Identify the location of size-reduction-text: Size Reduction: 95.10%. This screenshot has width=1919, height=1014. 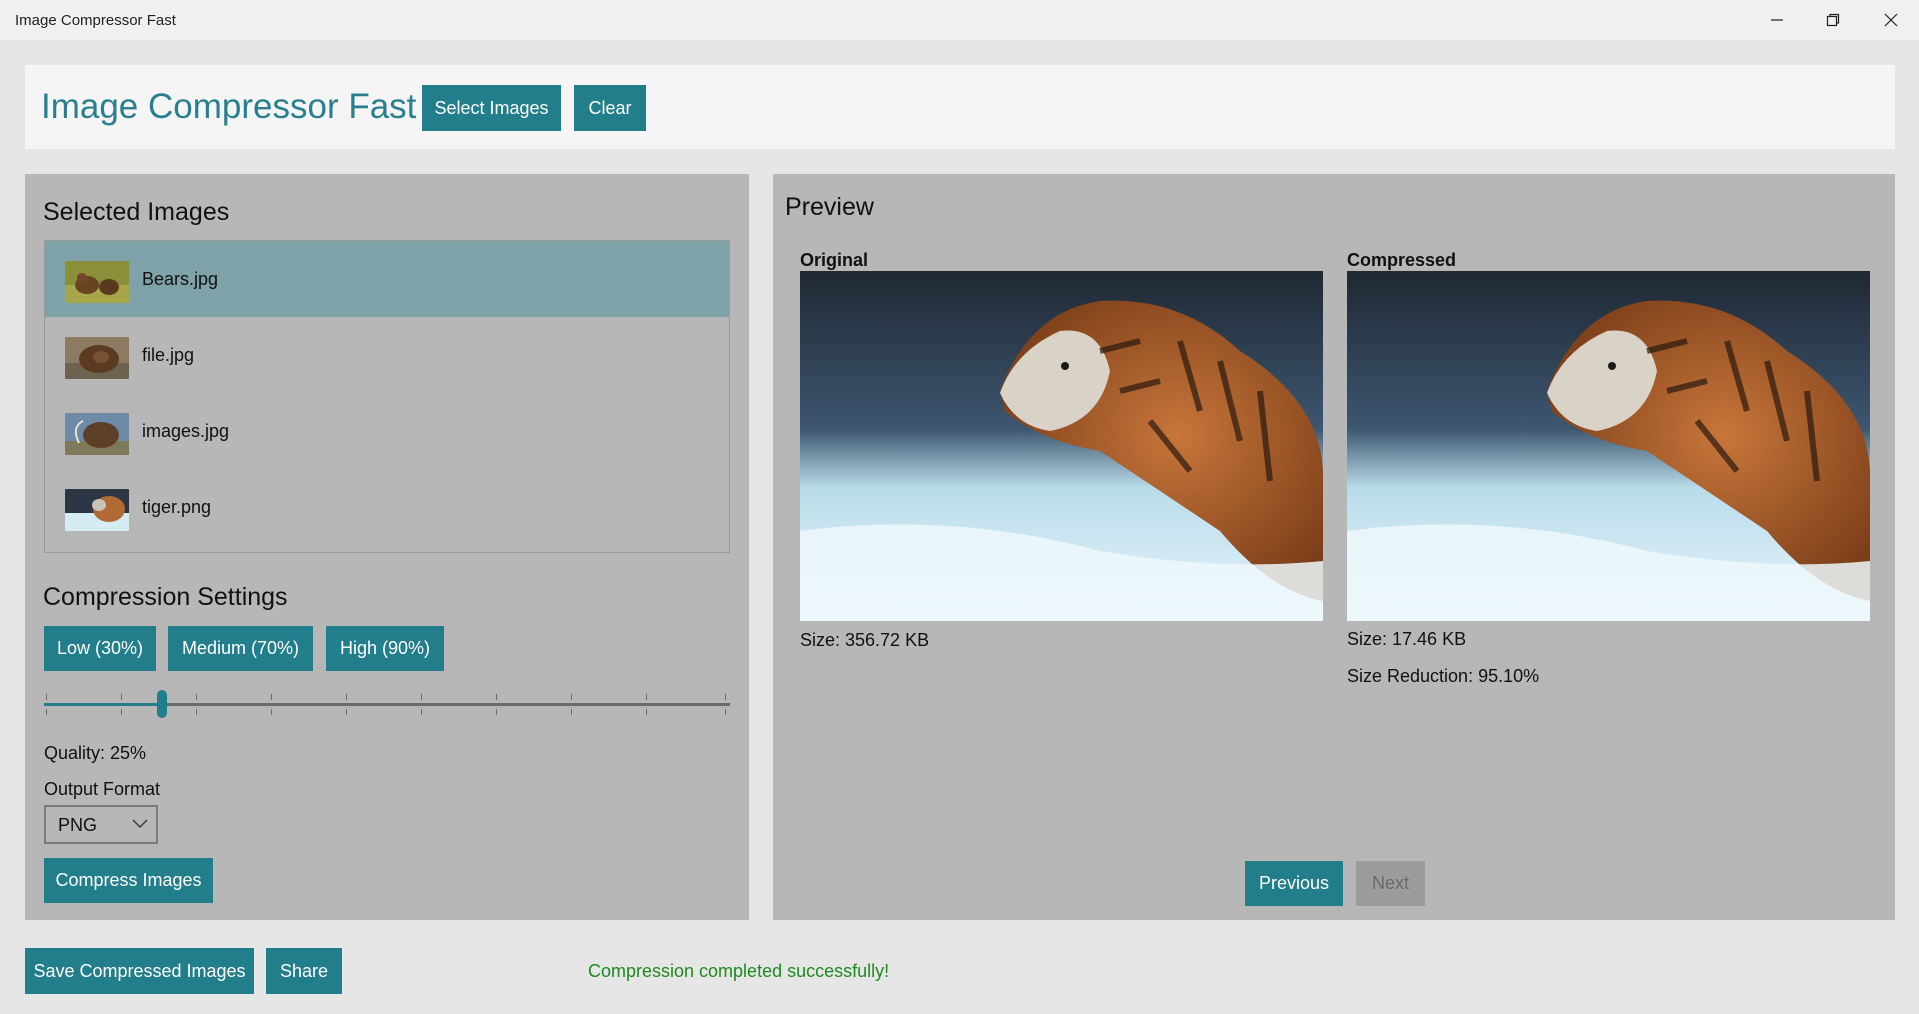
(1443, 676).